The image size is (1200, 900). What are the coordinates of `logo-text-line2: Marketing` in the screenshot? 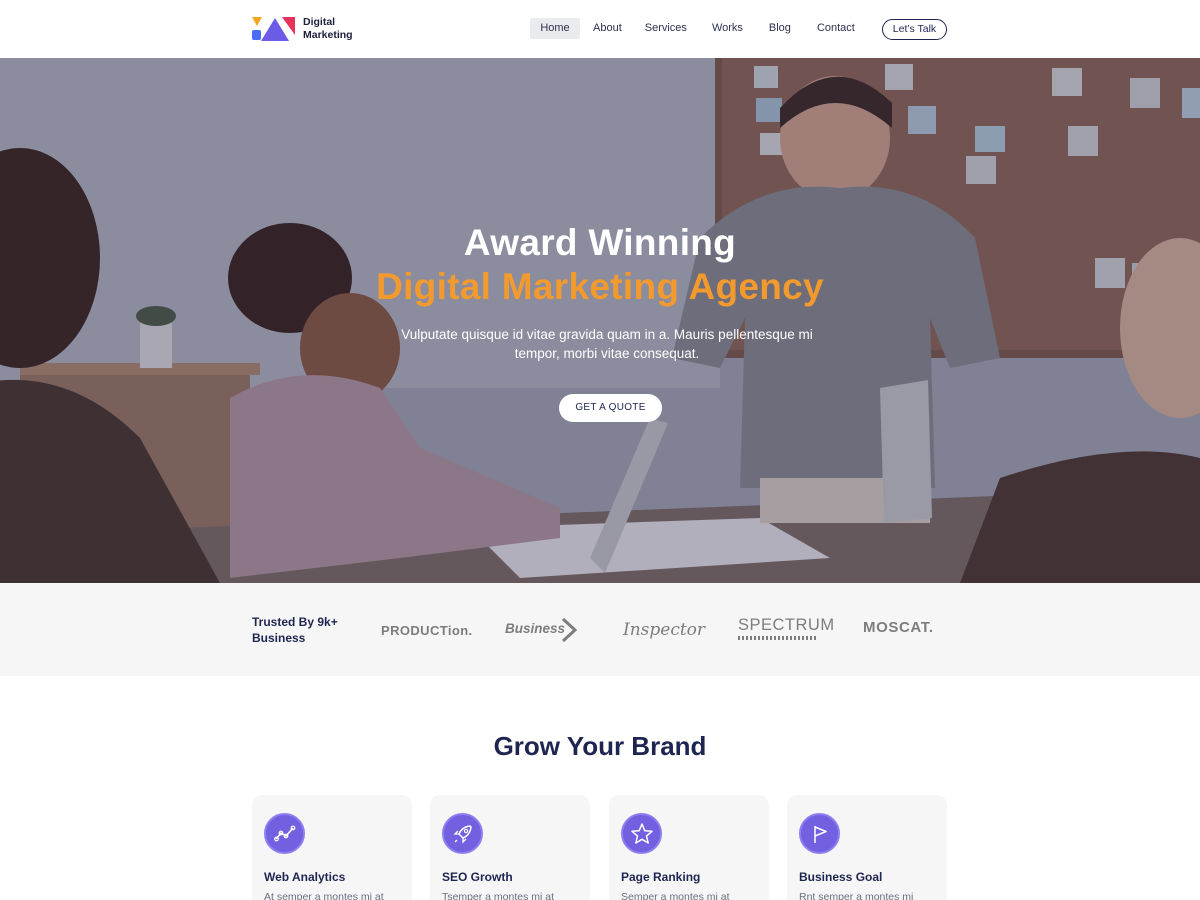 It's located at (328, 35).